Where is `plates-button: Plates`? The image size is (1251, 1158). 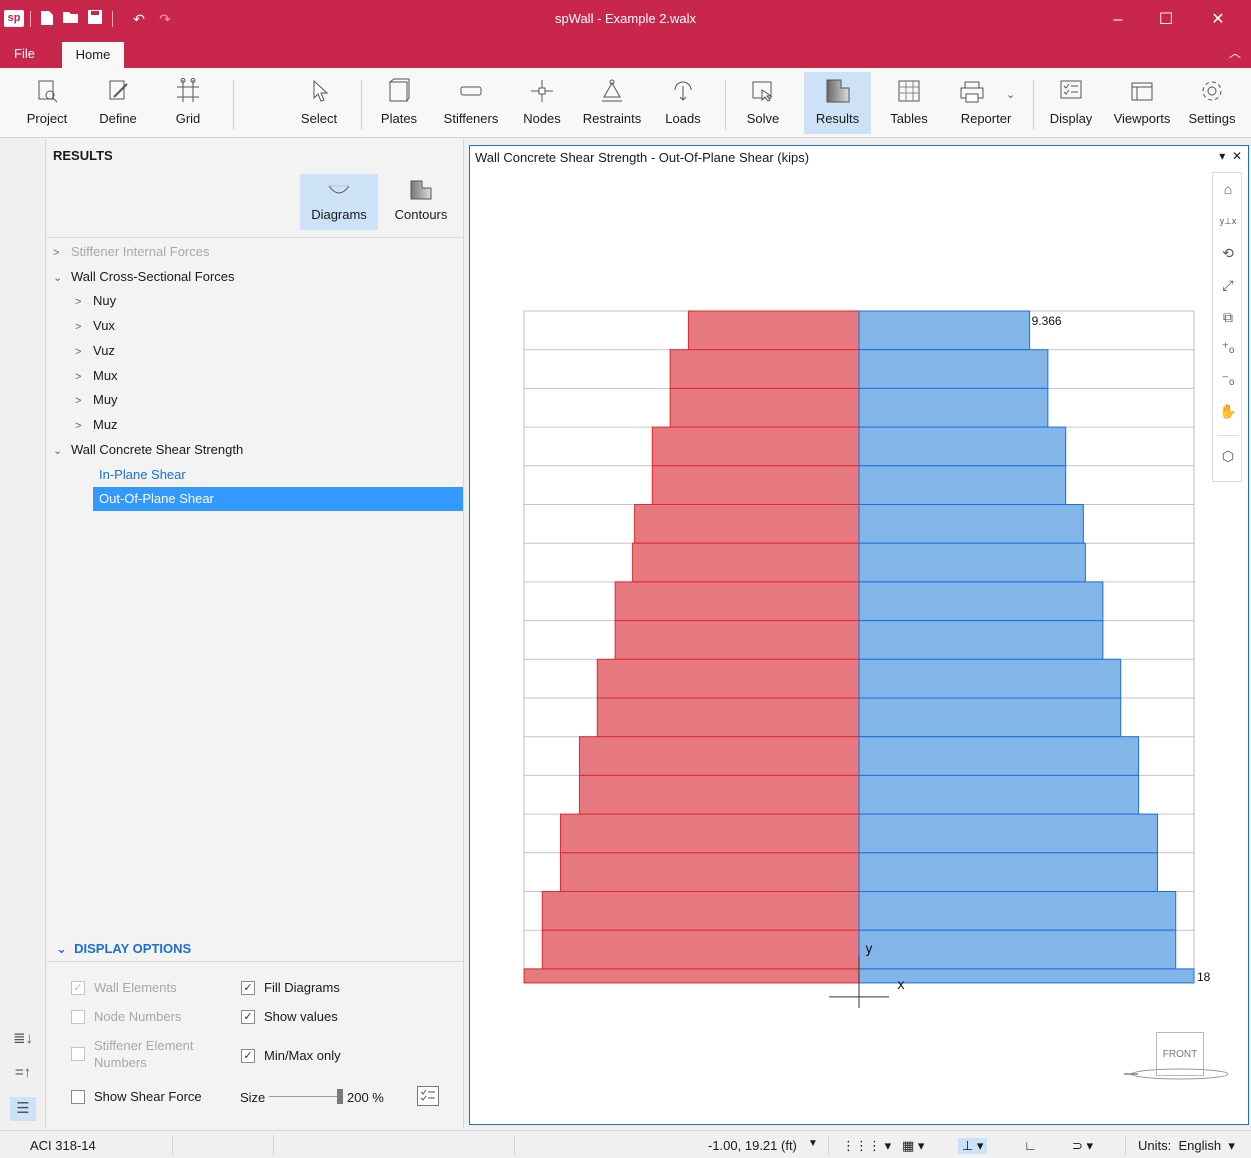
plates-button: Plates is located at coordinates (399, 103).